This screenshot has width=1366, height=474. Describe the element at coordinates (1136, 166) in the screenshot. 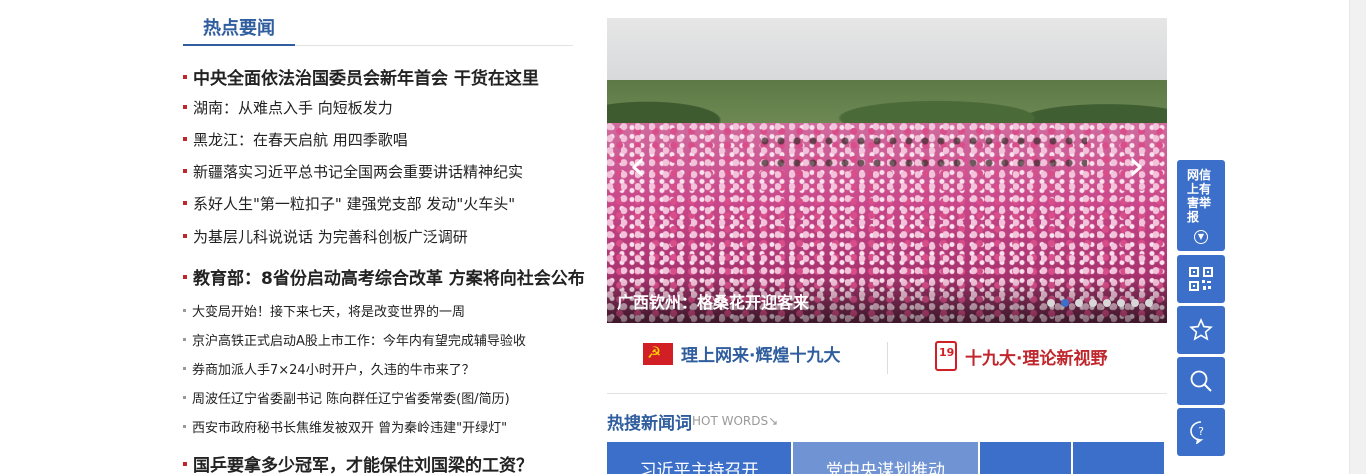

I see `chevron-right-icon: ›` at that location.